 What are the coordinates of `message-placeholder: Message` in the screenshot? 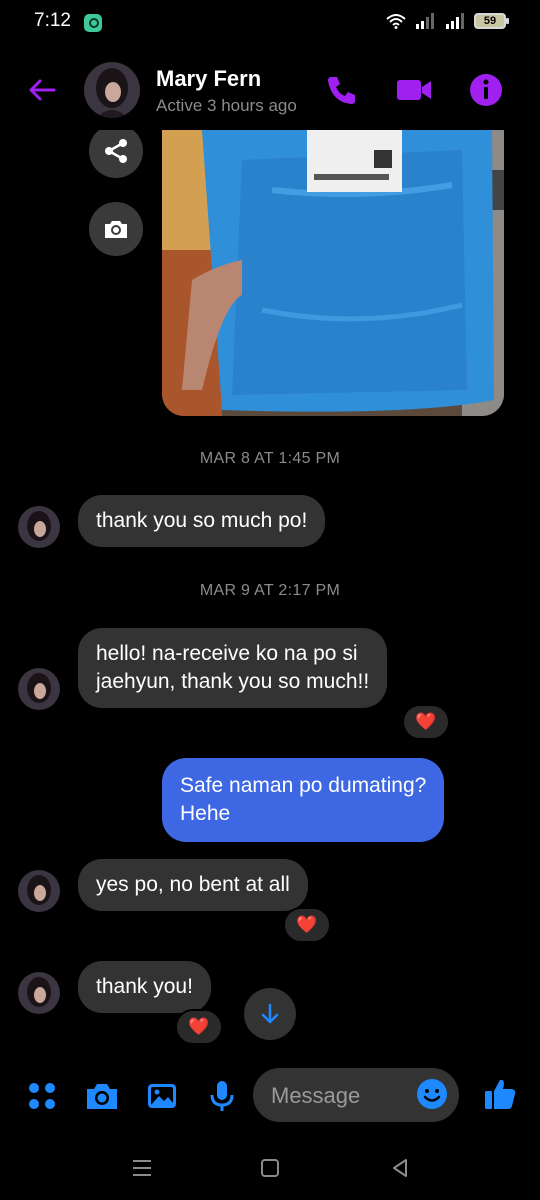 It's located at (316, 1095).